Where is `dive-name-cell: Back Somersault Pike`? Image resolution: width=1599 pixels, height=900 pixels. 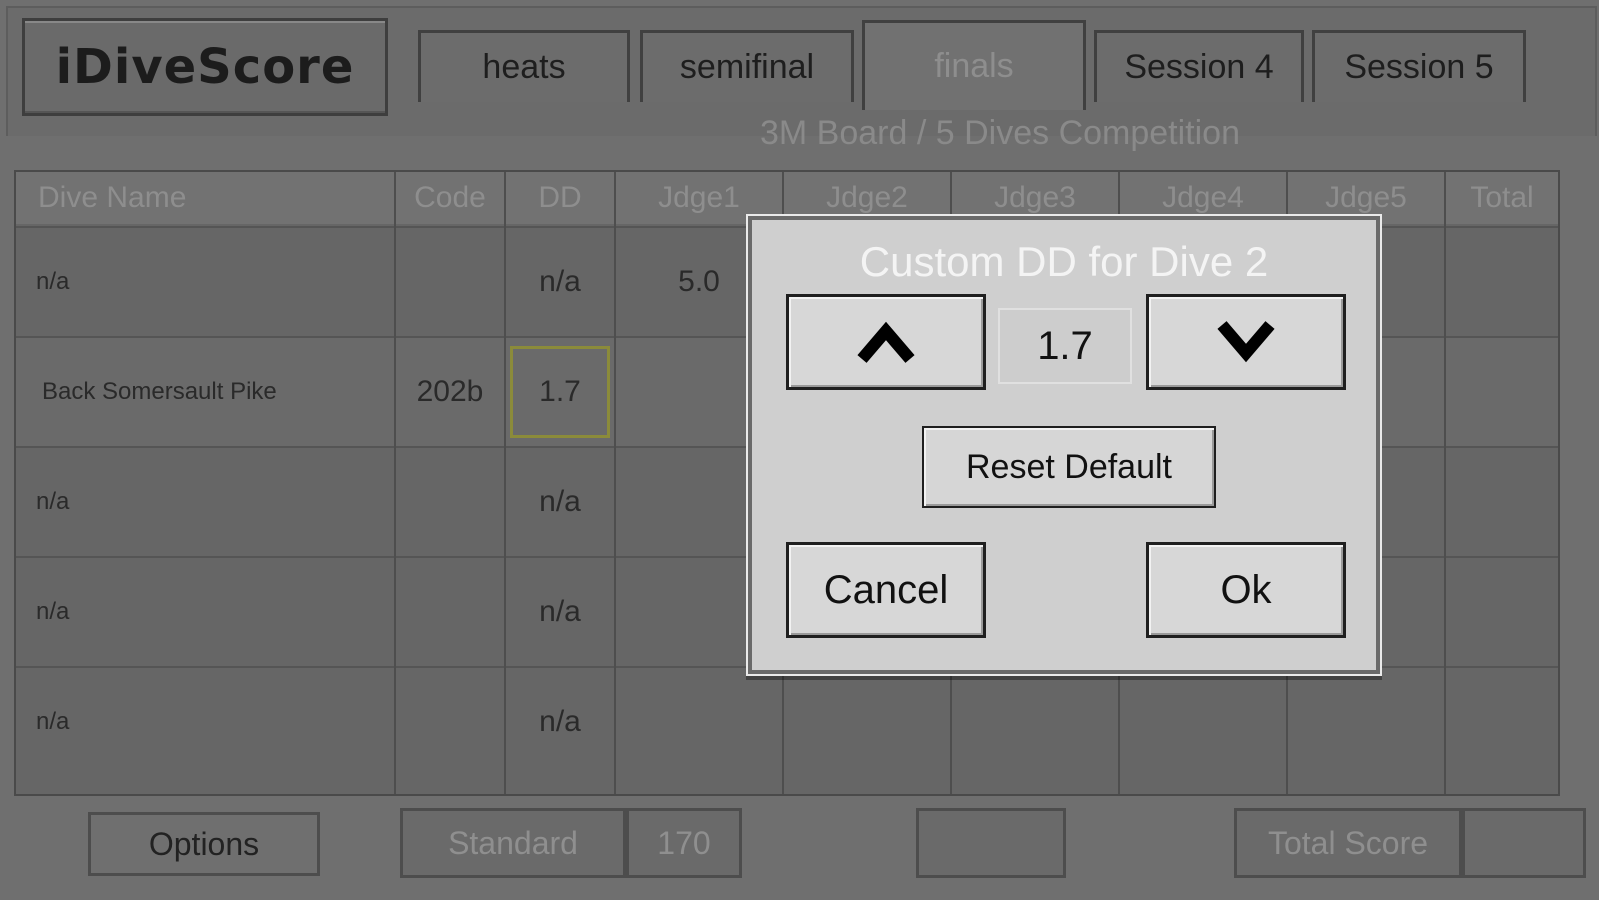
dive-name-cell: Back Somersault Pike is located at coordinates (206, 392).